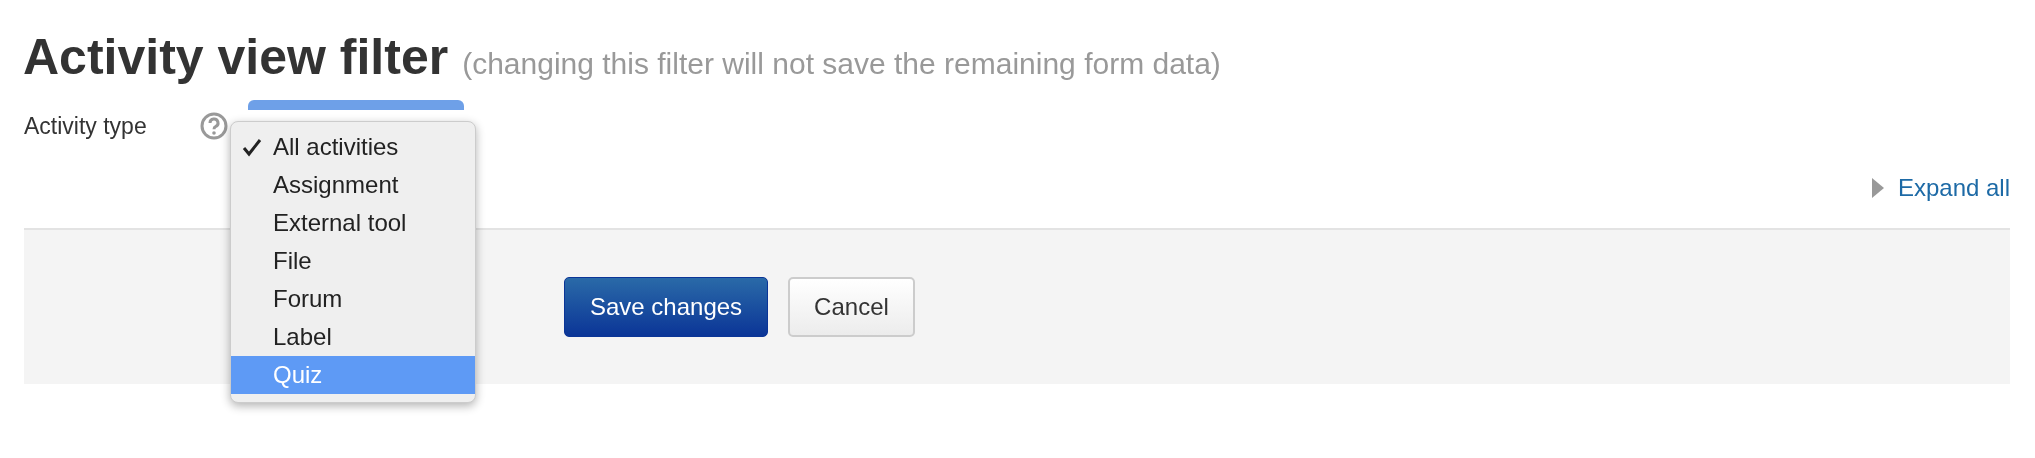 The image size is (2035, 458). I want to click on menu-option: Forum, so click(353, 299).